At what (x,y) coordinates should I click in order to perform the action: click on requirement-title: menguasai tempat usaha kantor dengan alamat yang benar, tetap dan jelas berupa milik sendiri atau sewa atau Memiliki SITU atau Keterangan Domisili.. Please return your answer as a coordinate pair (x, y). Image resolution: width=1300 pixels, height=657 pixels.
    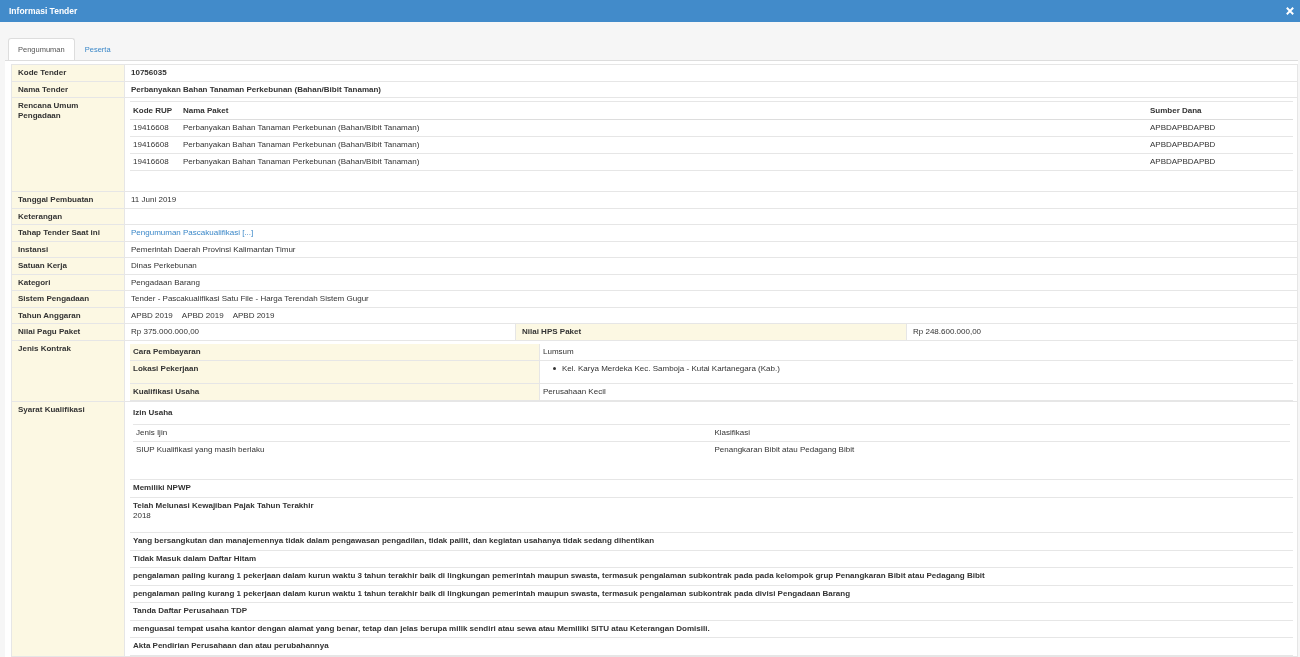
    Looking at the image, I should click on (422, 628).